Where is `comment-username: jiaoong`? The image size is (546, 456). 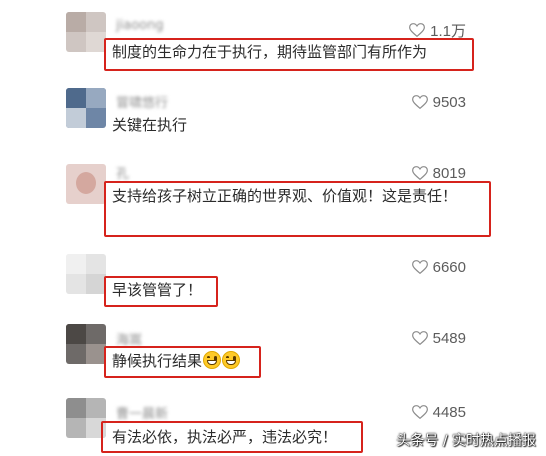 comment-username: jiaoong is located at coordinates (140, 25).